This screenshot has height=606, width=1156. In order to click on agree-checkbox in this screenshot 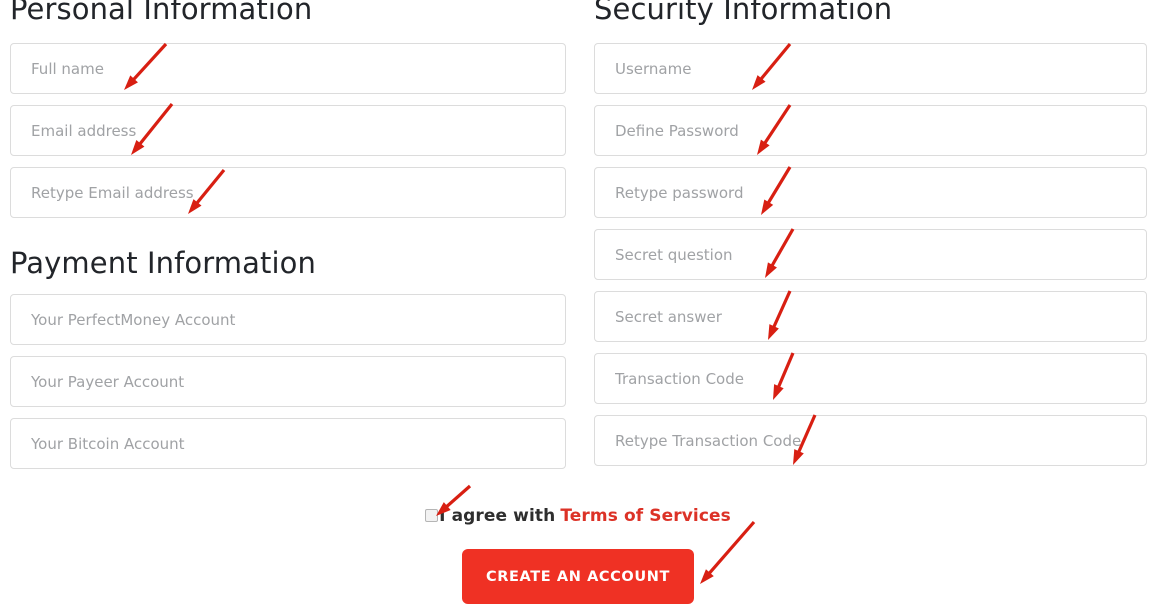, I will do `click(432, 515)`.